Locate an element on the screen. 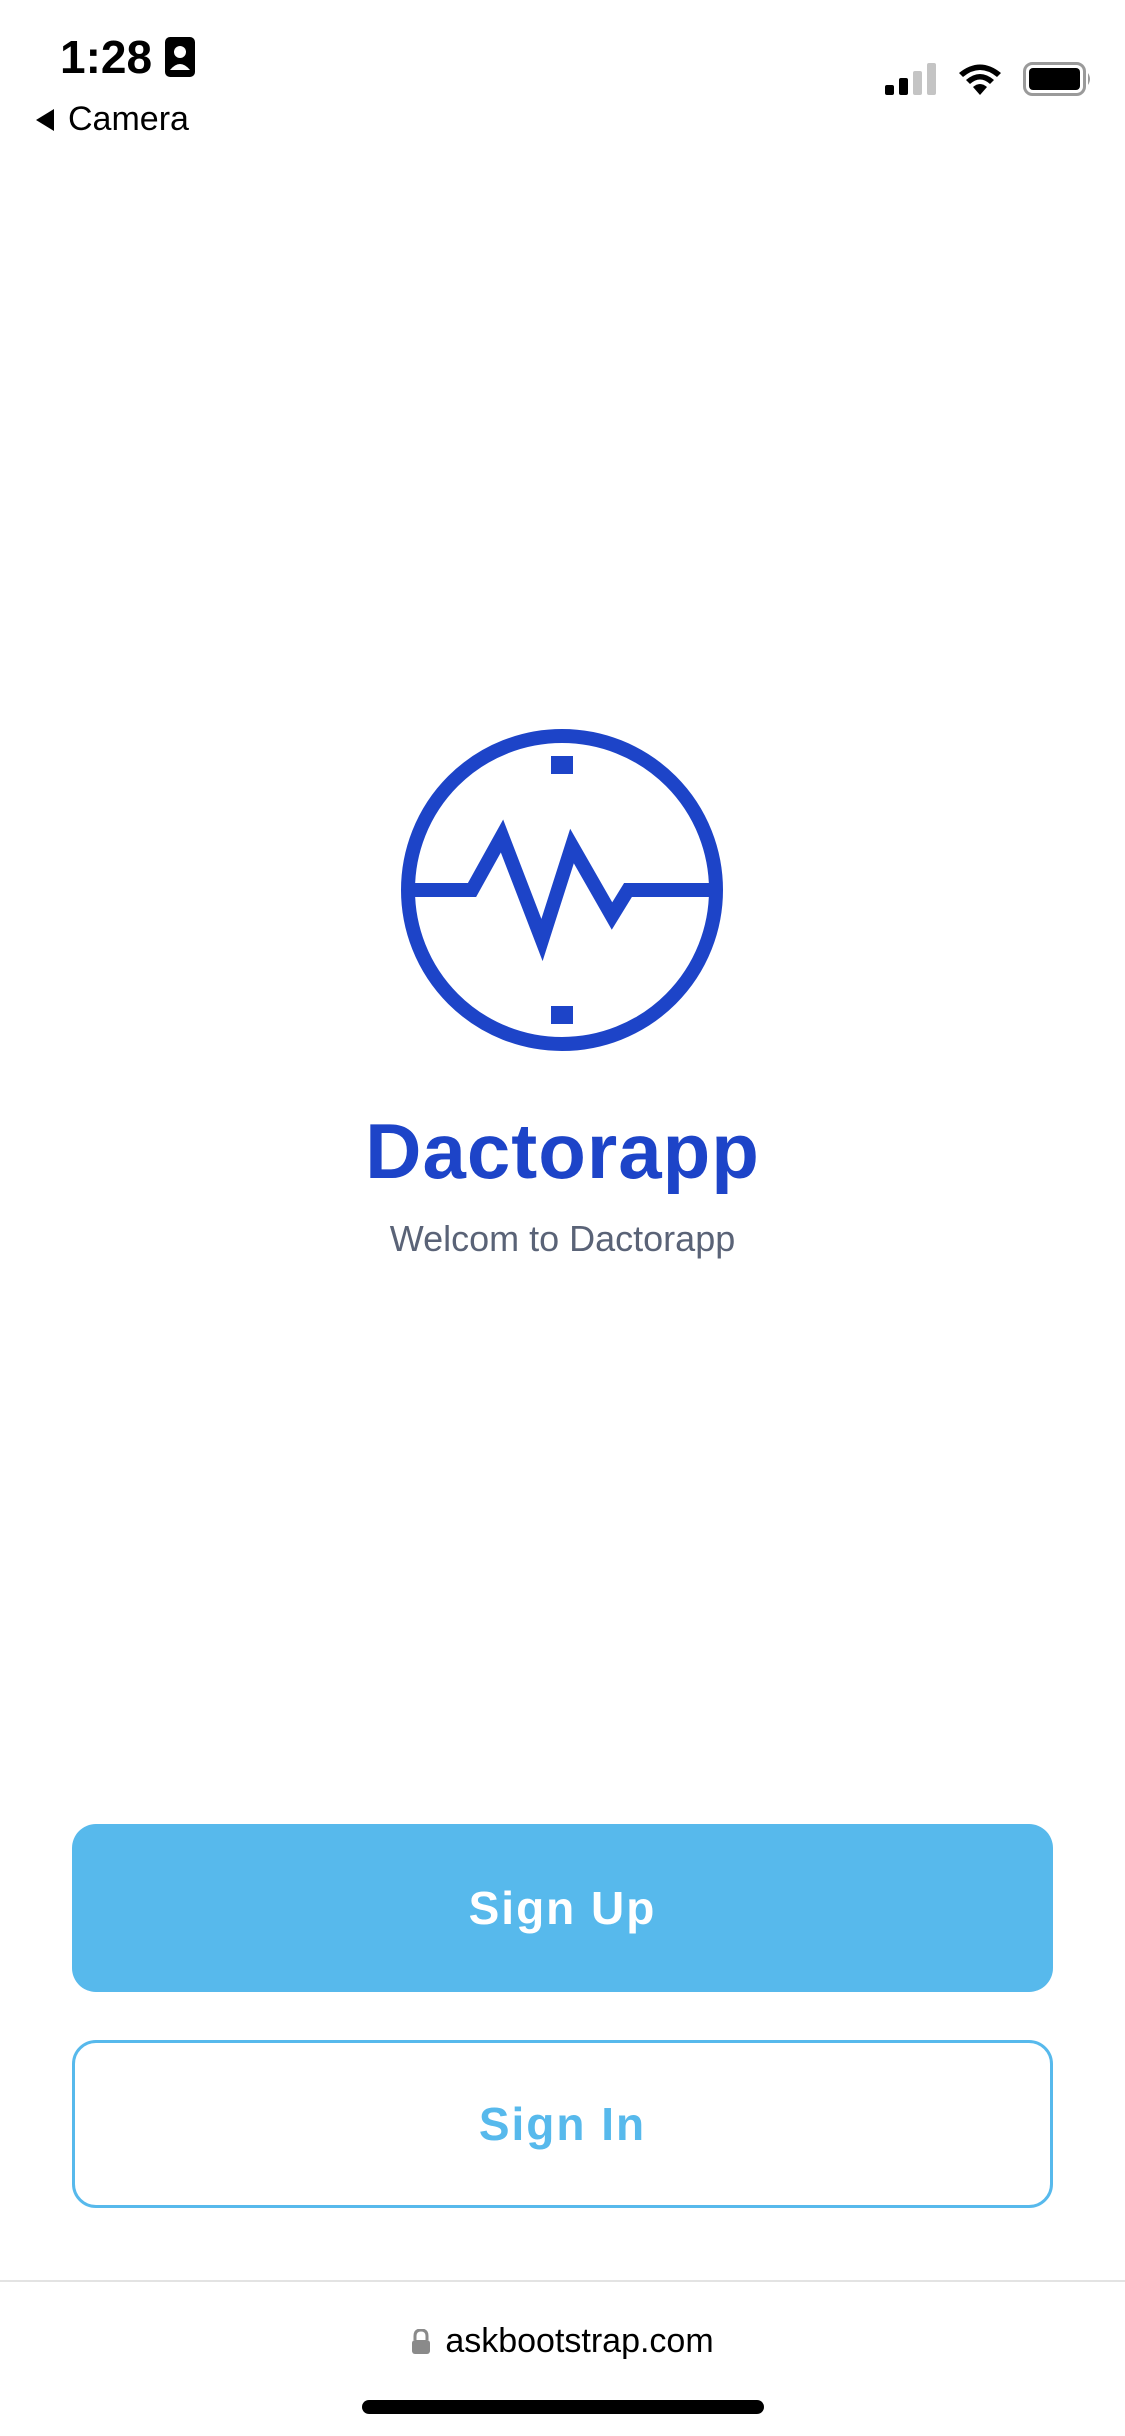  status-time: 1:28 is located at coordinates (128, 57).